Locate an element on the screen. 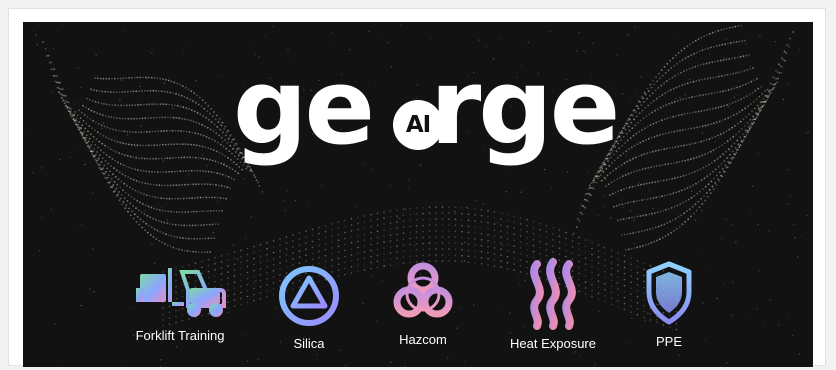  topic-ppe: PPE is located at coordinates (669, 303).